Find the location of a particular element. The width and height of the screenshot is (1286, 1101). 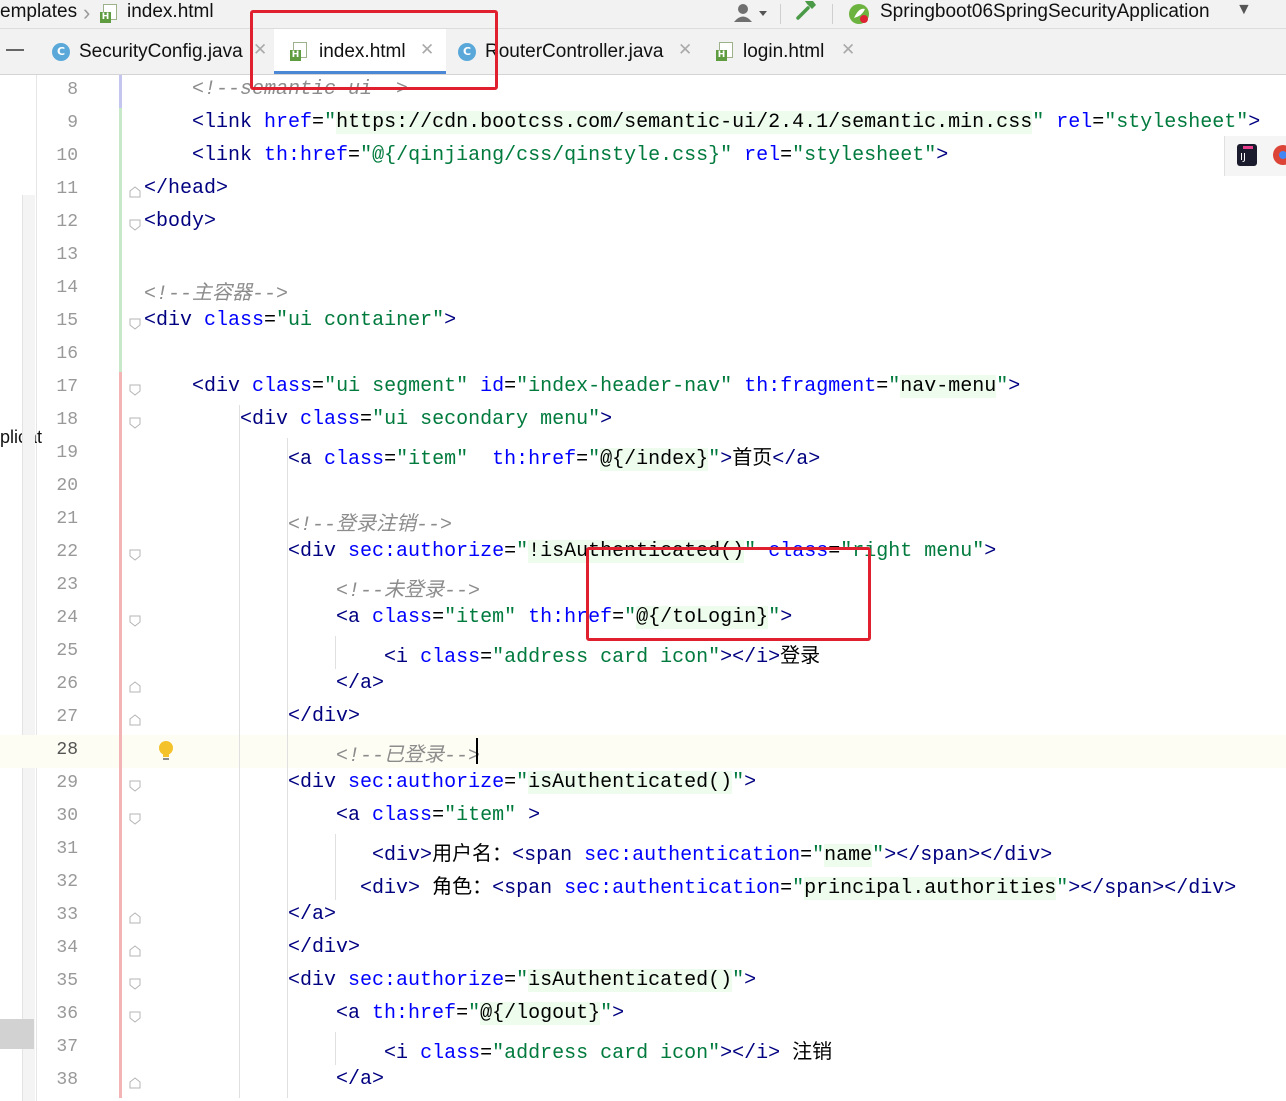

code-line: 21 <!--登录注销--> is located at coordinates (643, 520).